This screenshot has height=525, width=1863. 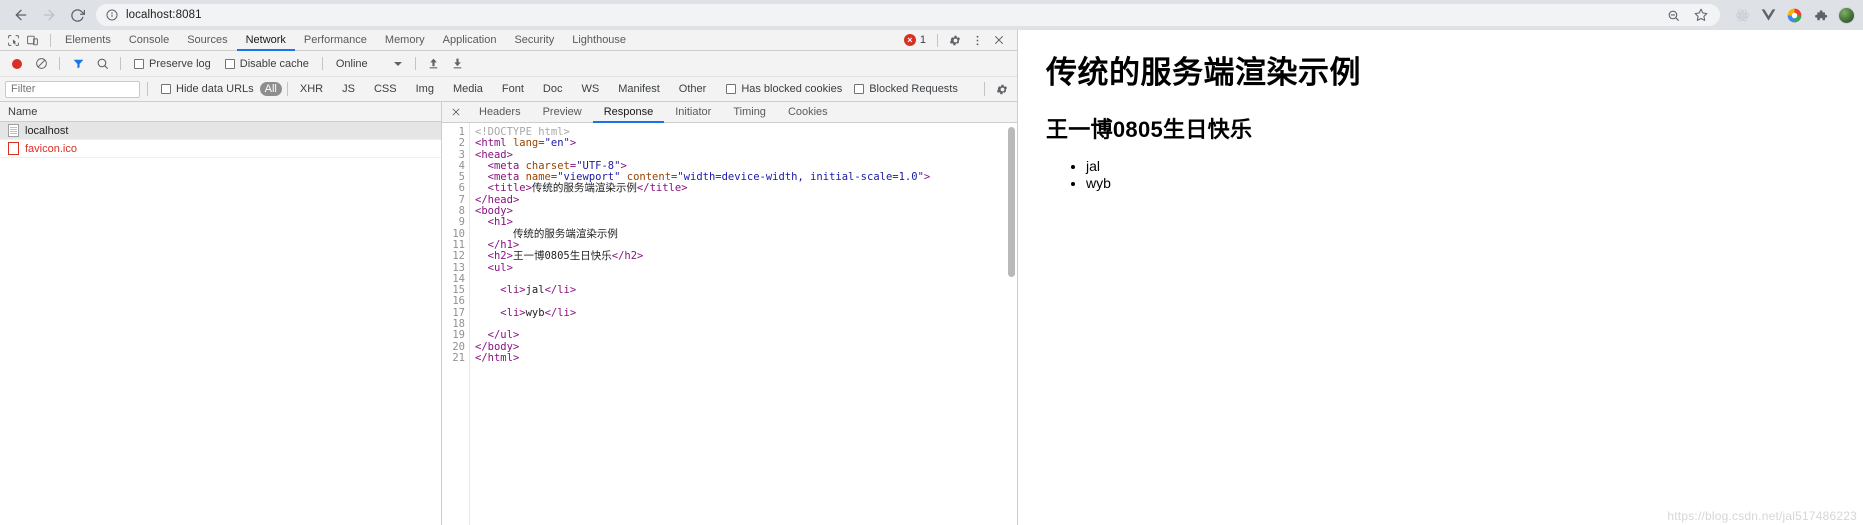 What do you see at coordinates (17, 64) in the screenshot?
I see `record-button` at bounding box center [17, 64].